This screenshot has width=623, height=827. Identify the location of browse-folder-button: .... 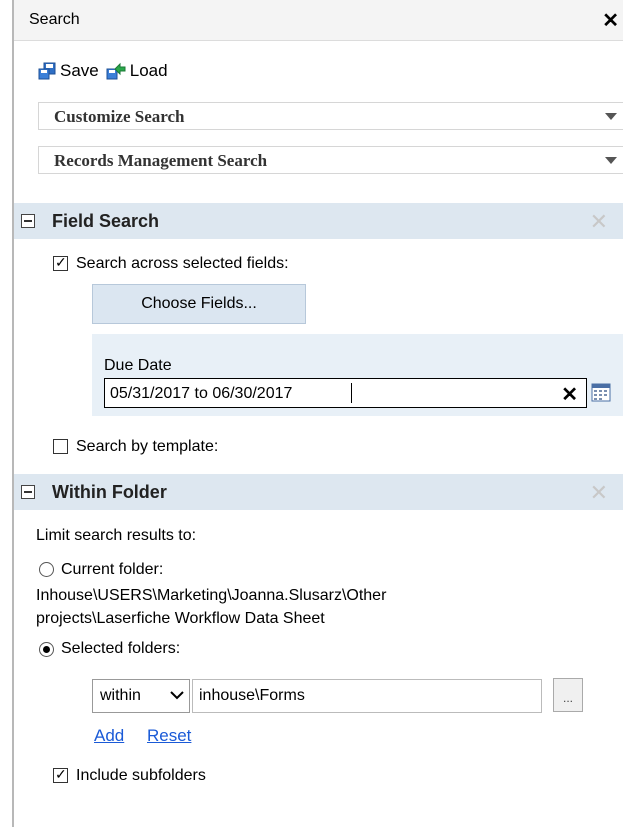
(568, 695).